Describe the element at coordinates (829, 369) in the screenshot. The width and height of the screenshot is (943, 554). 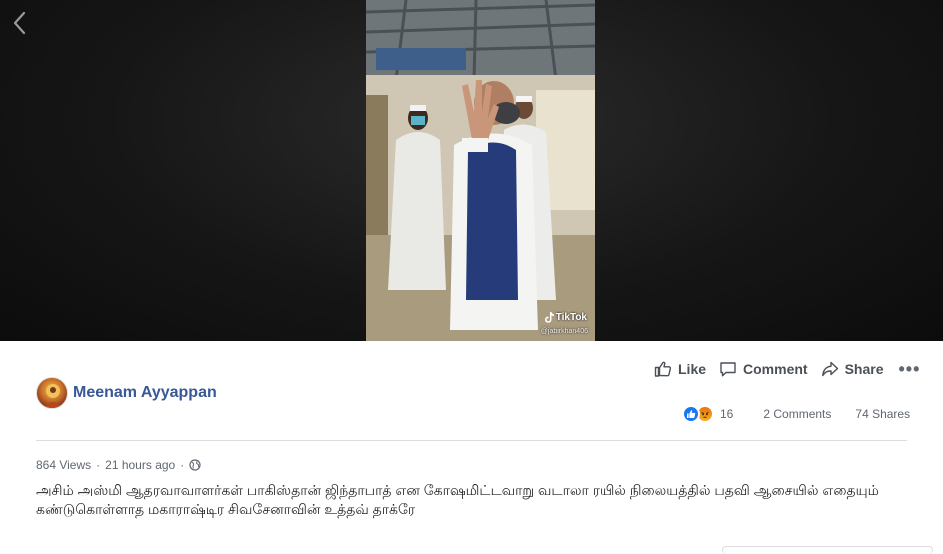
I see `share-icon` at that location.